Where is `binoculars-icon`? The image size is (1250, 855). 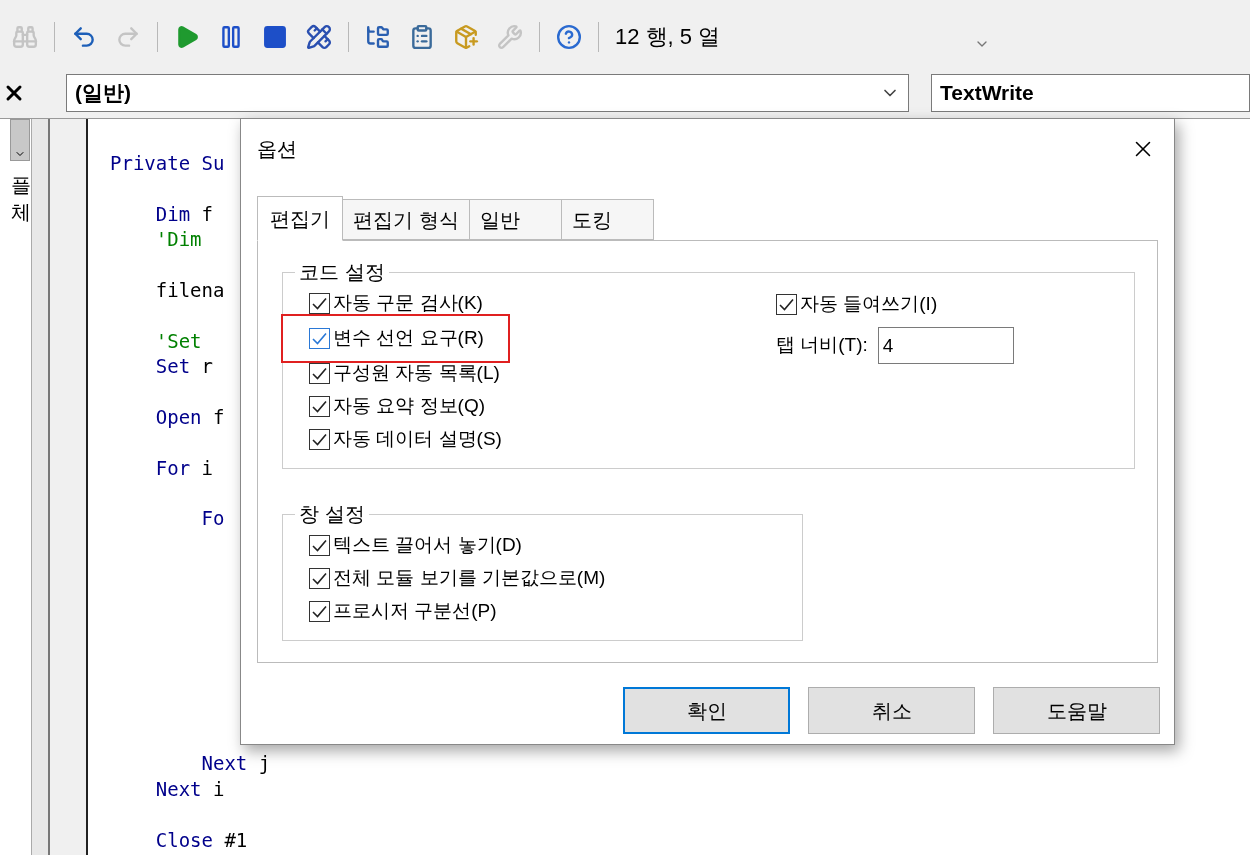
binoculars-icon is located at coordinates (25, 36).